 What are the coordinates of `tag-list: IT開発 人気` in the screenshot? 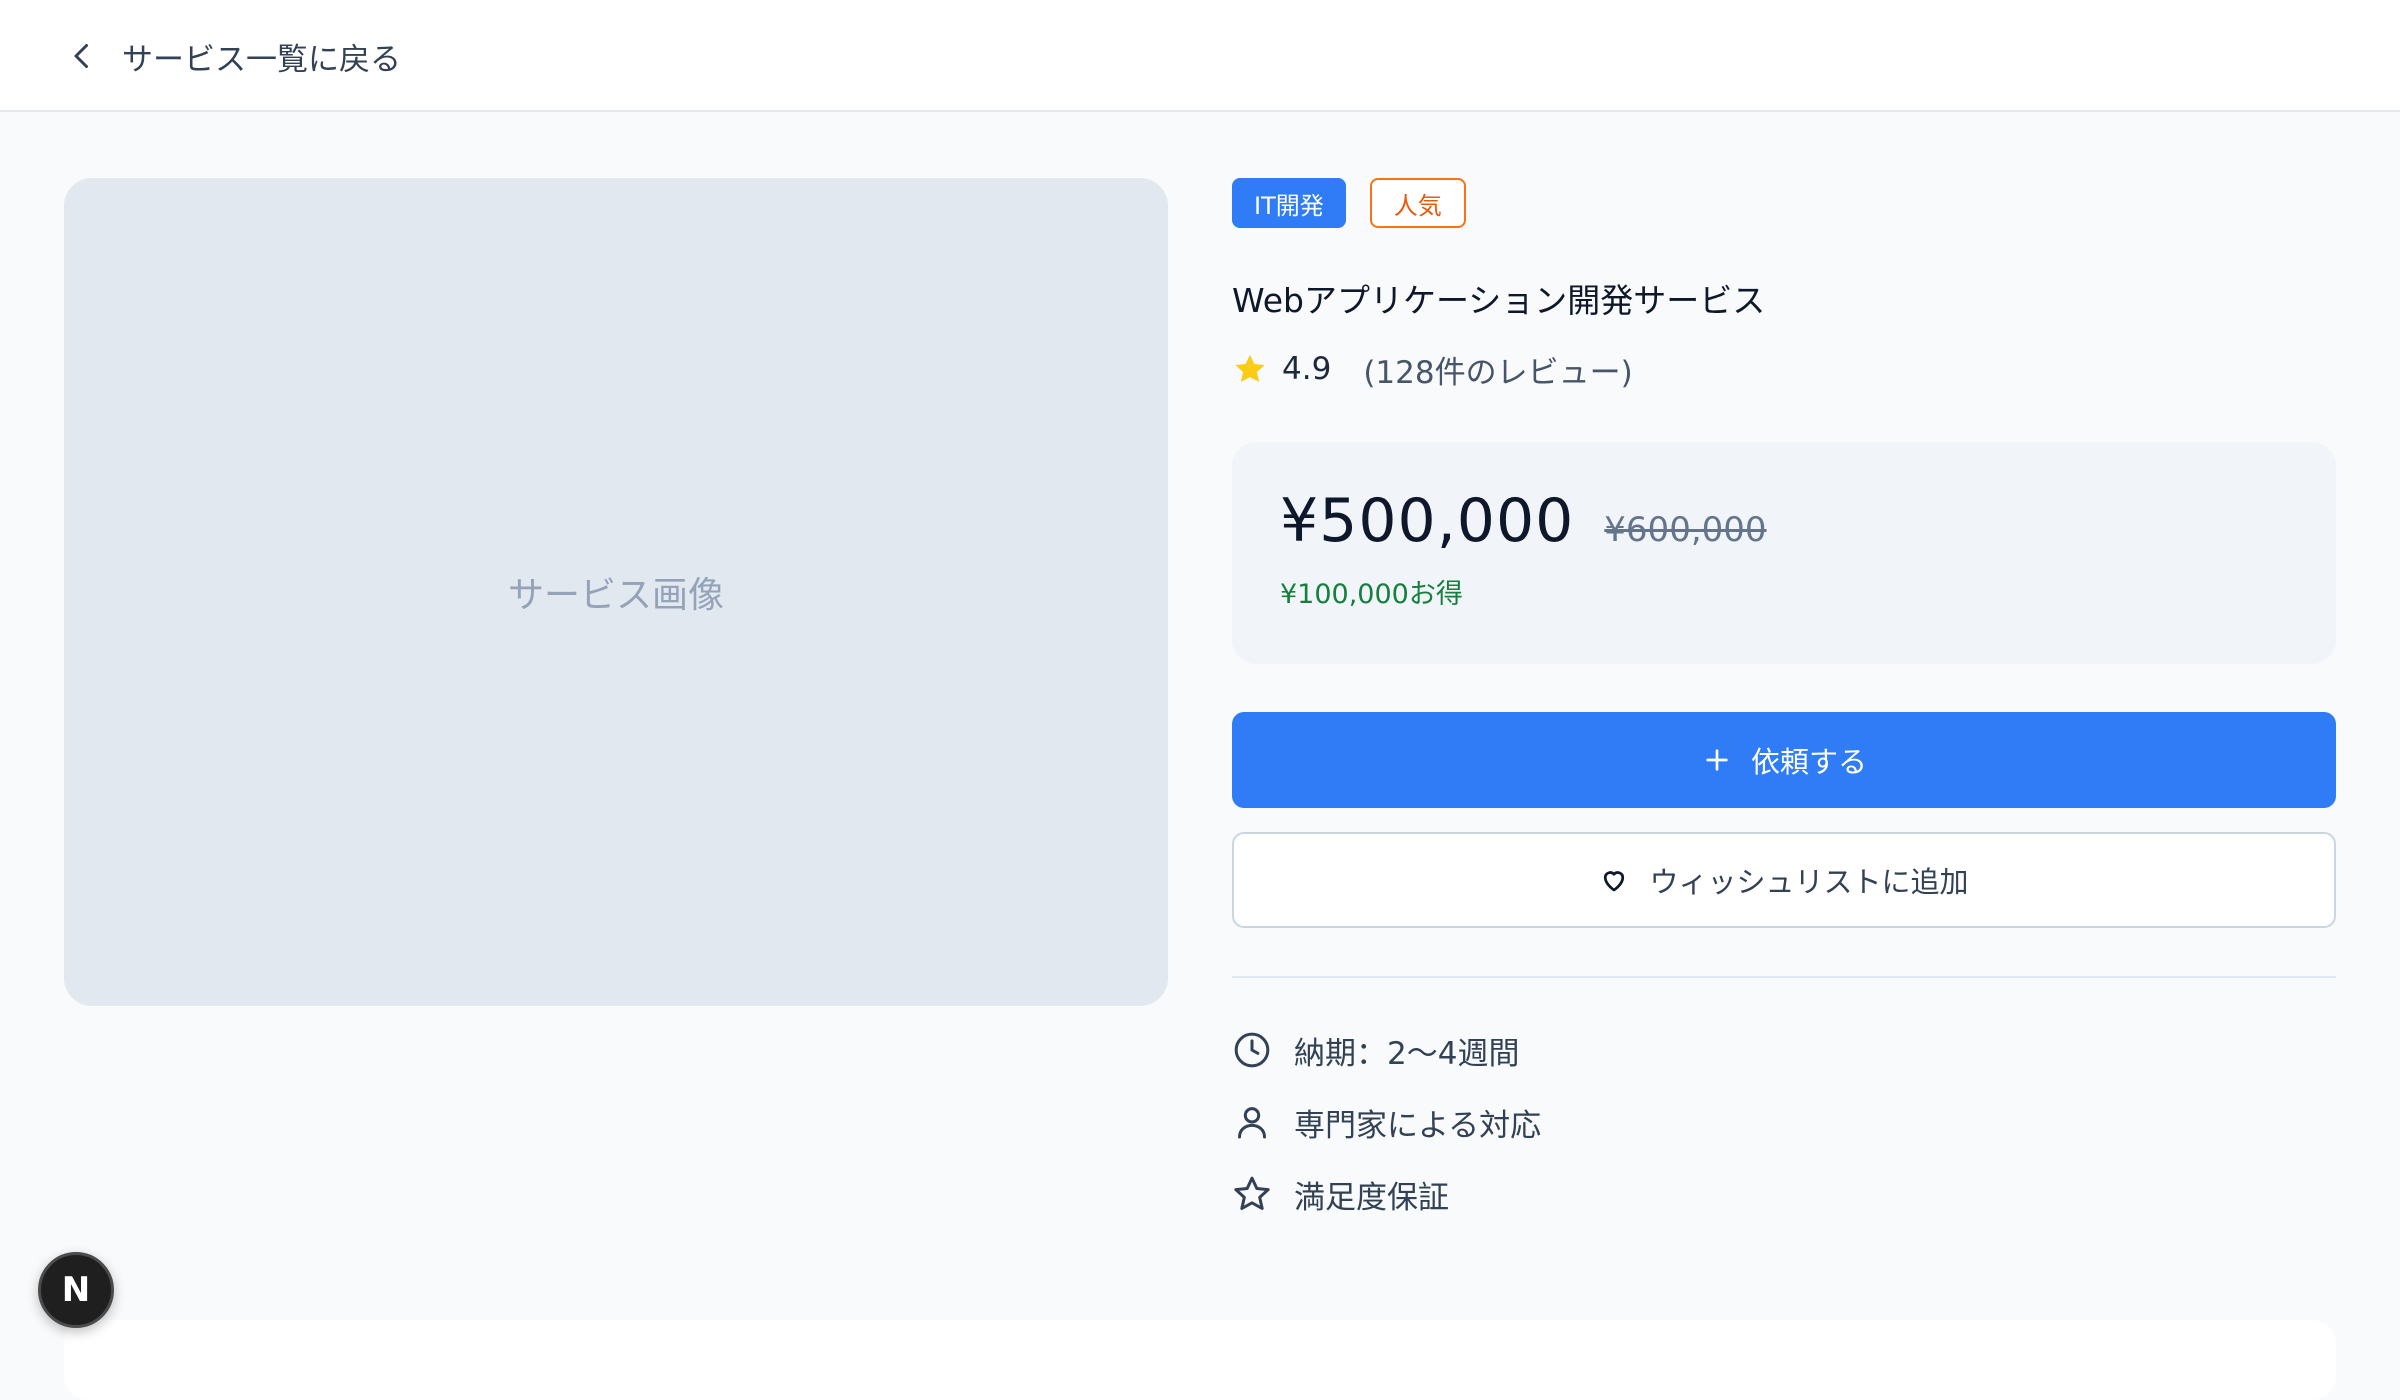 It's located at (1784, 204).